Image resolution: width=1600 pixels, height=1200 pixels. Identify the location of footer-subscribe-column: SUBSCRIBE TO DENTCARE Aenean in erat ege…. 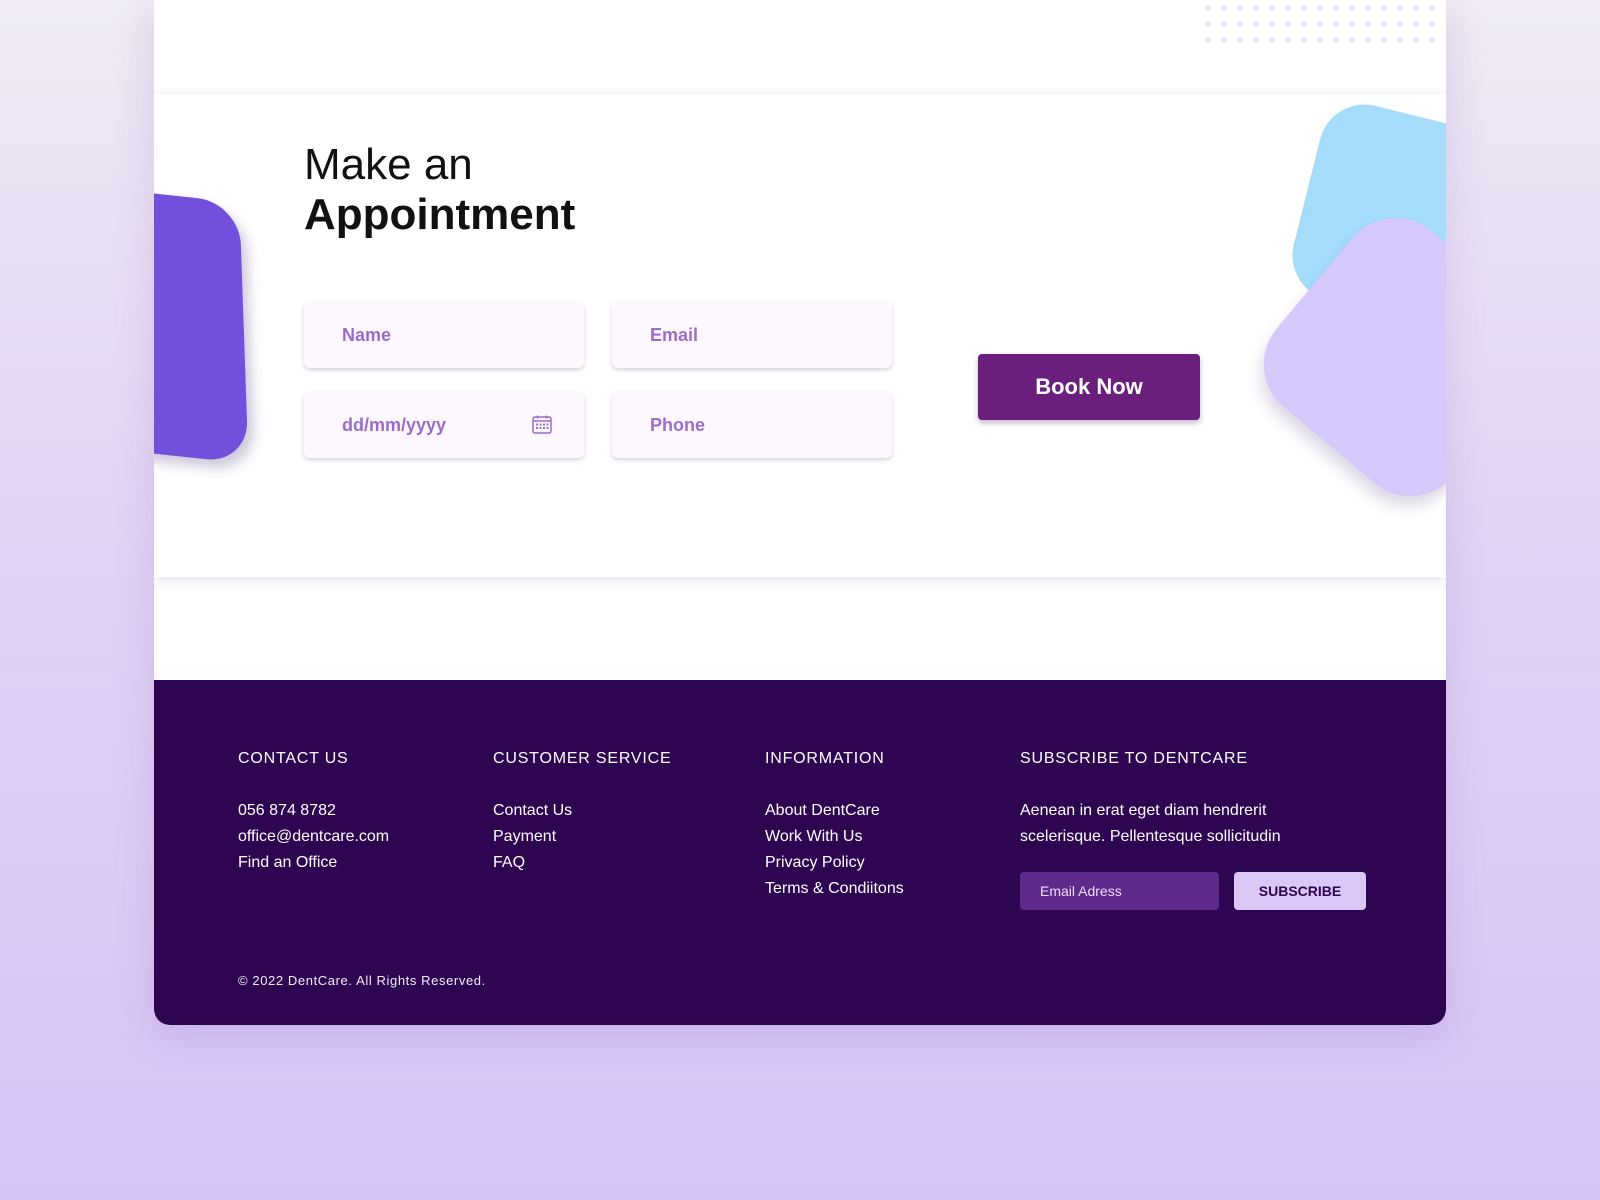
(1200, 835).